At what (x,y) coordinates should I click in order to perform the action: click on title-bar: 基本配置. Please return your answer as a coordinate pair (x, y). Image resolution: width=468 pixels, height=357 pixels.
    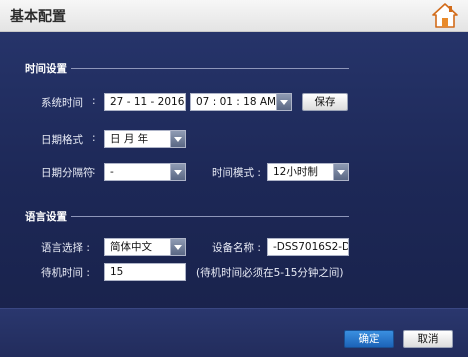
    Looking at the image, I should click on (234, 16).